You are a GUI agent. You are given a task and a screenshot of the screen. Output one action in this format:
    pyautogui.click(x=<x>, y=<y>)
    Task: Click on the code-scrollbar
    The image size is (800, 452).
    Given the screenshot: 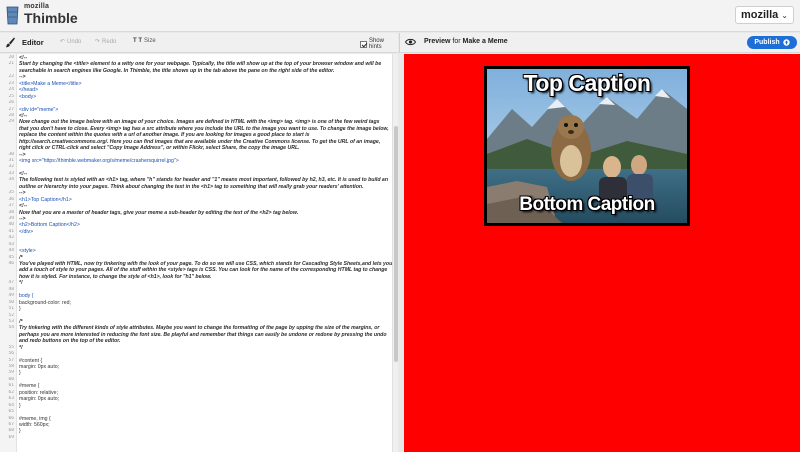 What is the action you would take?
    pyautogui.click(x=395, y=253)
    